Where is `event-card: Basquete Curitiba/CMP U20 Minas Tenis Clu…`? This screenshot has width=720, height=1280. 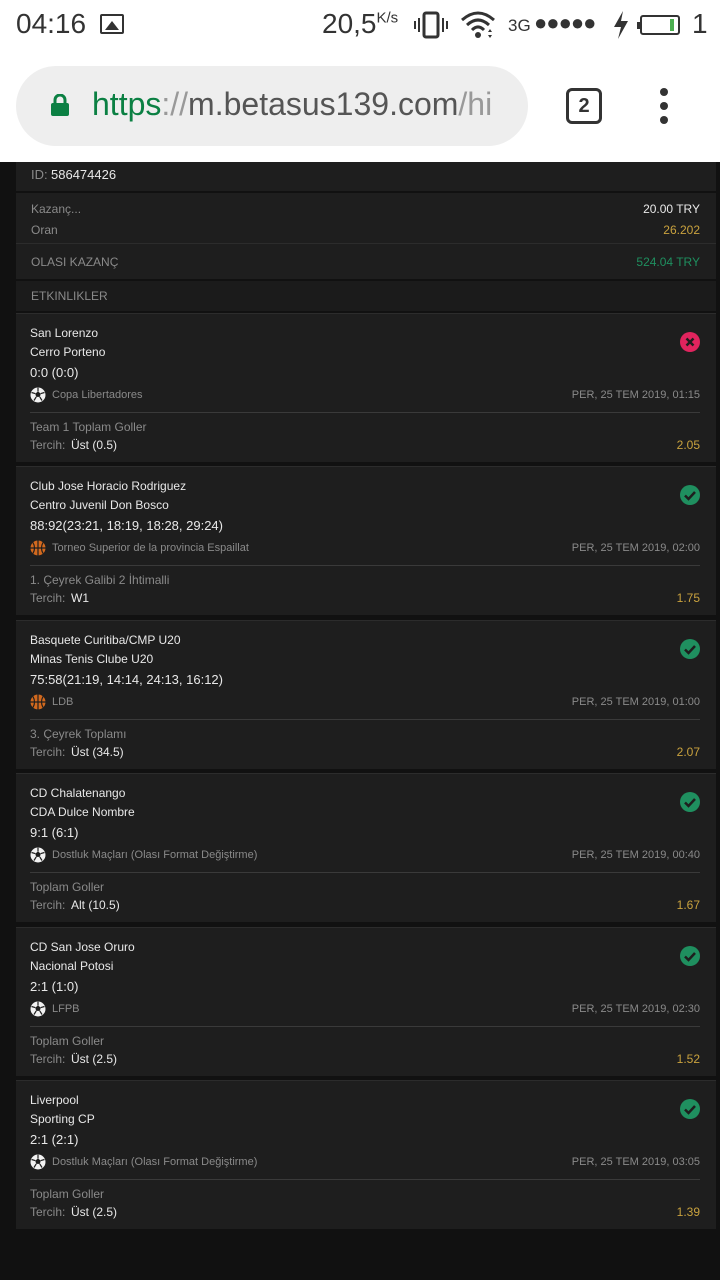 event-card: Basquete Curitiba/CMP U20 Minas Tenis Clu… is located at coordinates (366, 694).